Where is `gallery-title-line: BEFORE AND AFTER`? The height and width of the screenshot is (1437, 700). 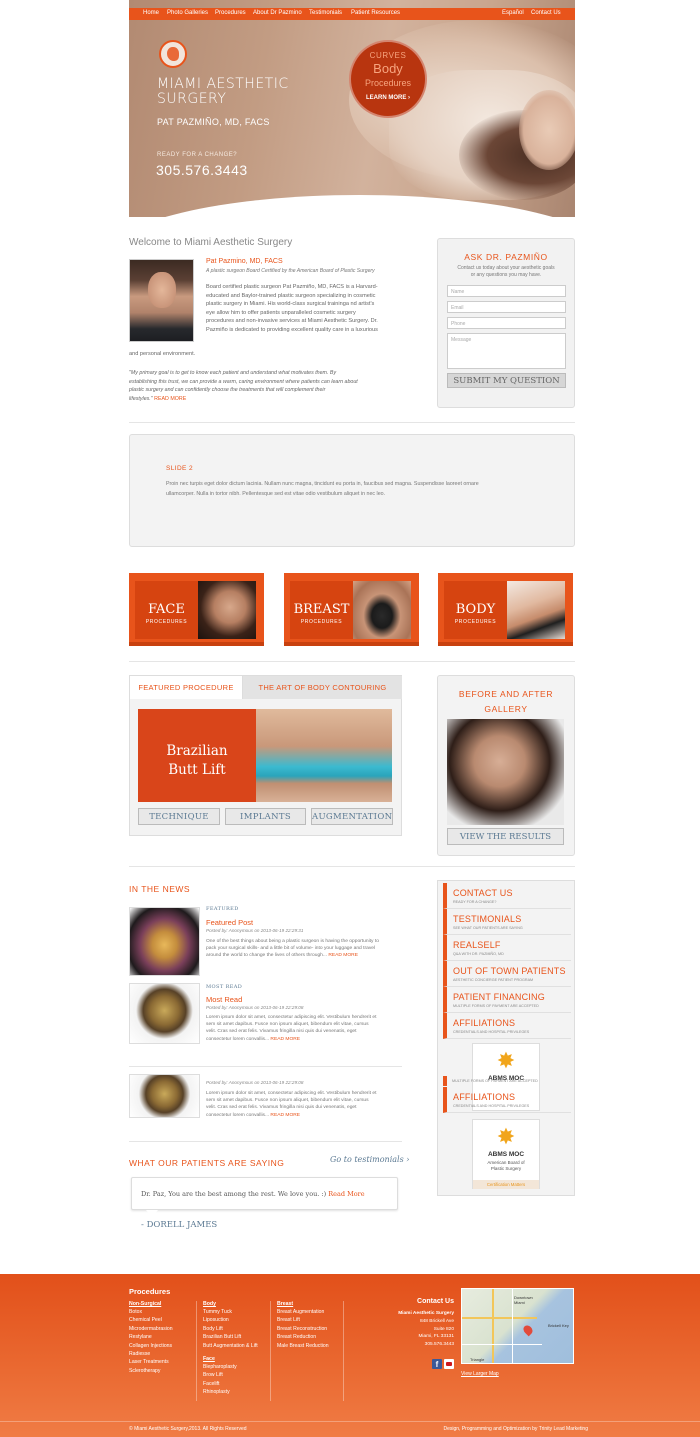
gallery-title-line: BEFORE AND AFTER is located at coordinates (506, 694).